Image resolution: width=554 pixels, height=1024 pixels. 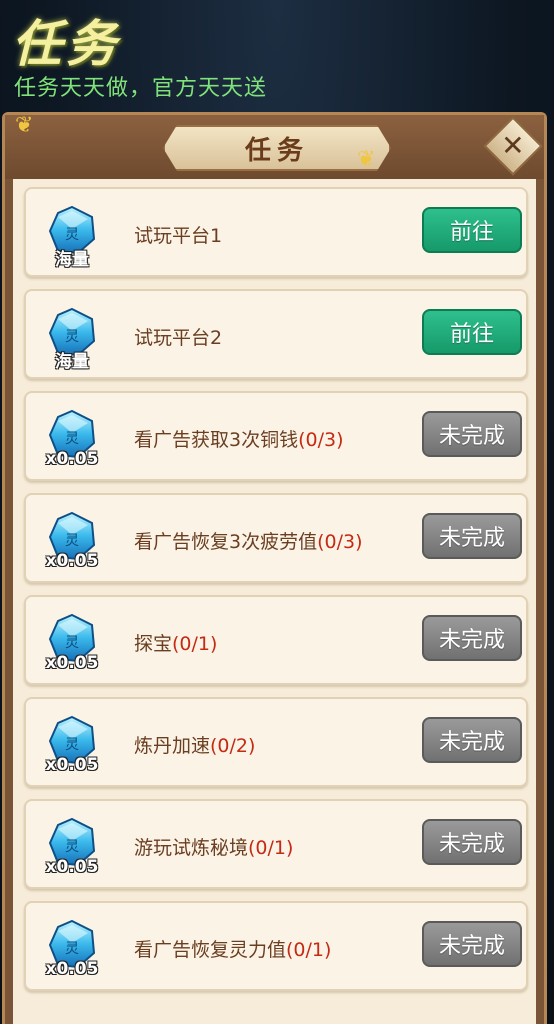 I want to click on task-row: 灵海量 试玩平台1 前往, so click(x=276, y=232).